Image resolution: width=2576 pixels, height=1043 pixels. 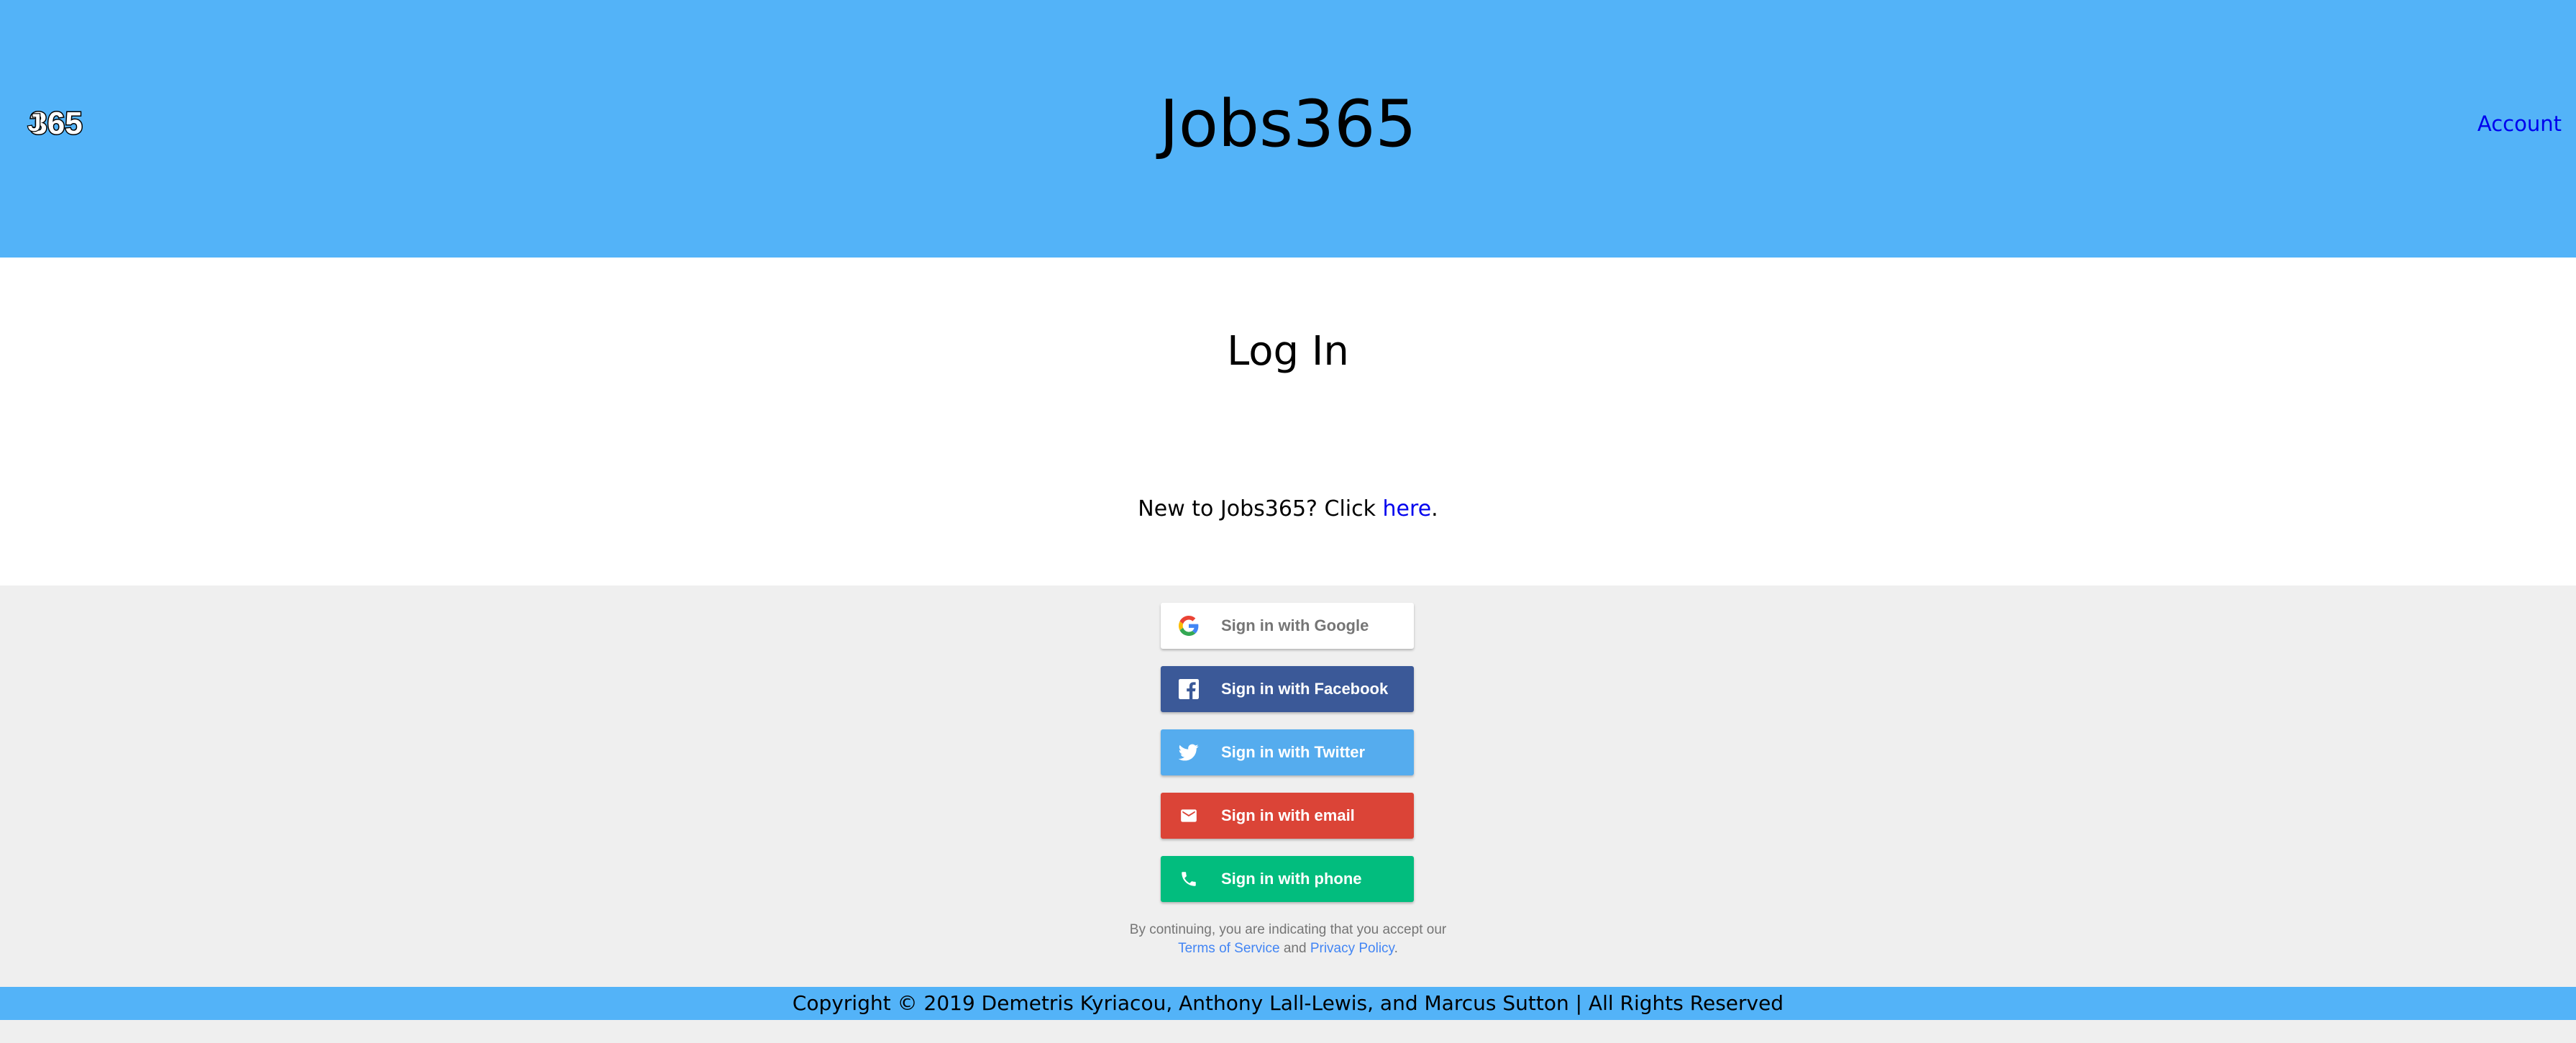 I want to click on terms-and-text: and, so click(x=1294, y=948).